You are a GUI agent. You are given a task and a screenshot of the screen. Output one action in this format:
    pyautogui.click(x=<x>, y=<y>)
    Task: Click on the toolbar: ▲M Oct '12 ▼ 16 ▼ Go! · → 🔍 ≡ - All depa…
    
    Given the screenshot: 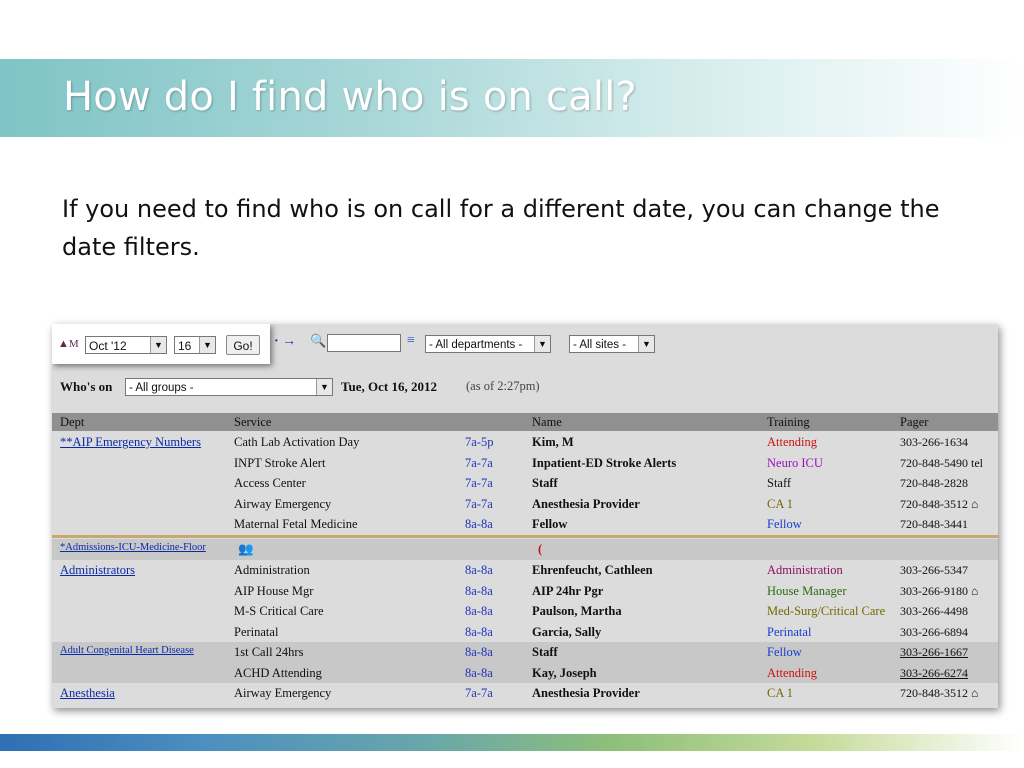 What is the action you would take?
    pyautogui.click(x=525, y=344)
    